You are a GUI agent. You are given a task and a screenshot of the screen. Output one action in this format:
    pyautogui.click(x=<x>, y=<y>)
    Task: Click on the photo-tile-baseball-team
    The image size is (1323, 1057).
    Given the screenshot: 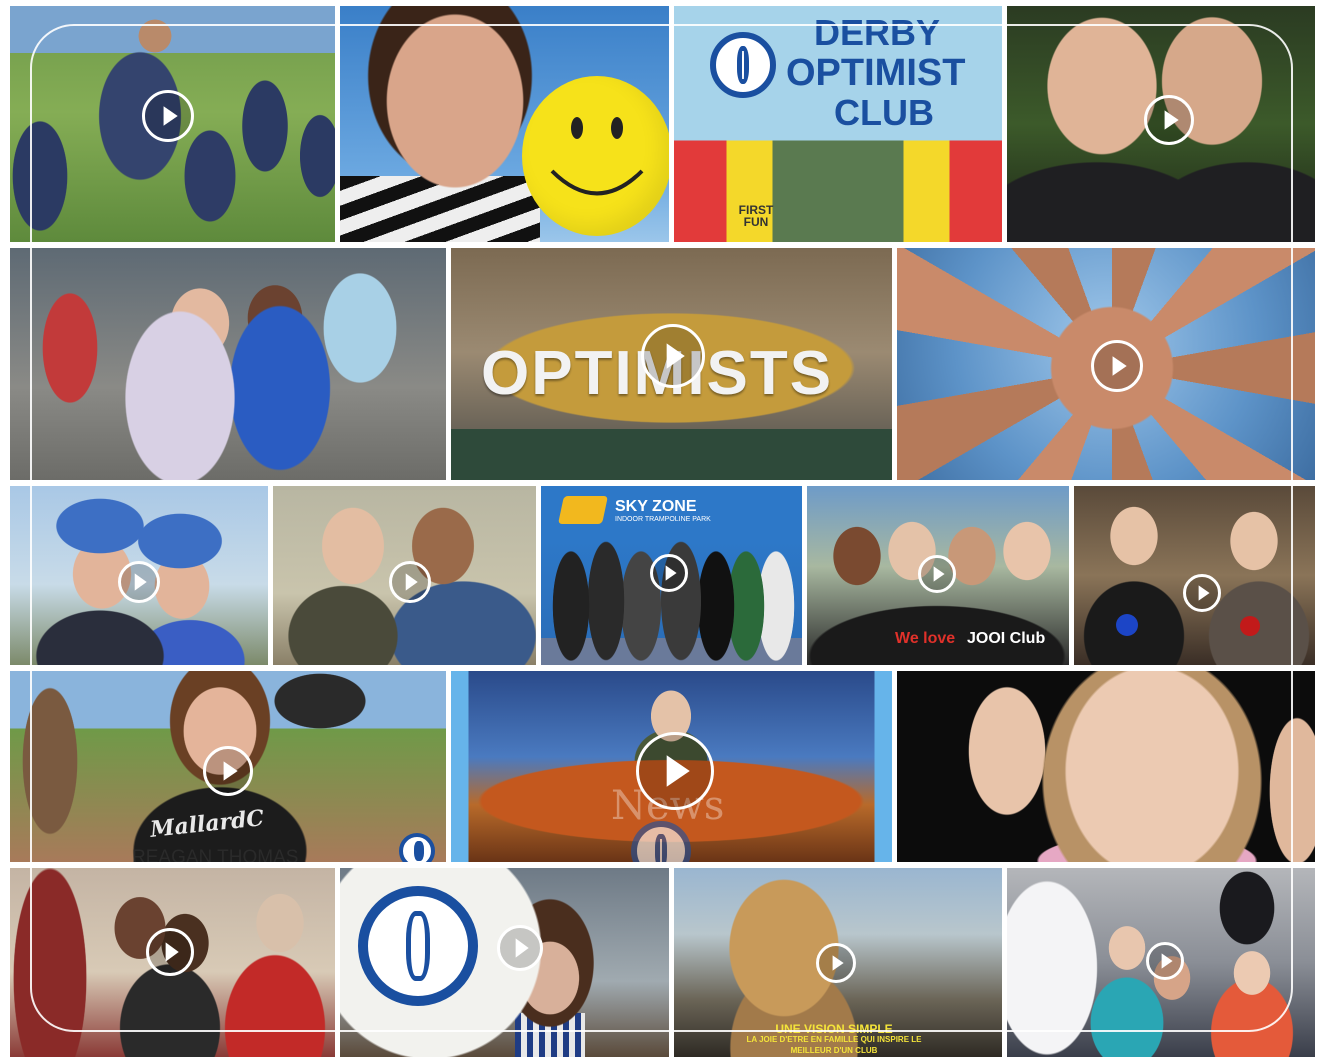 What is the action you would take?
    pyautogui.click(x=172, y=124)
    